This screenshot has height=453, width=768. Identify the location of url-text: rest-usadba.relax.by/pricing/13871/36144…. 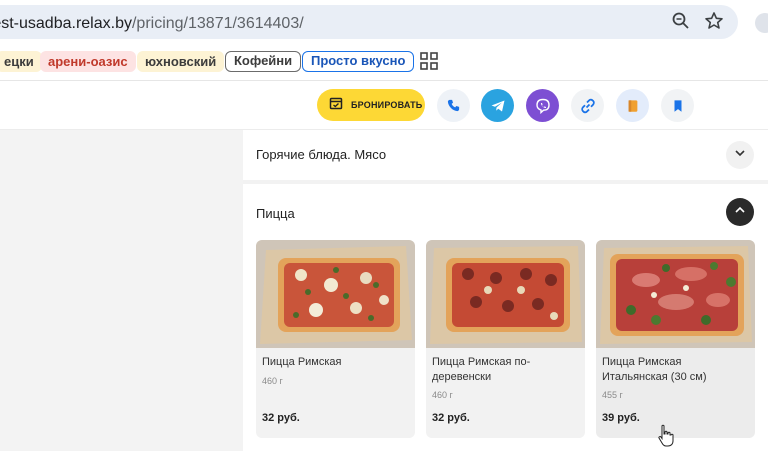
(152, 24).